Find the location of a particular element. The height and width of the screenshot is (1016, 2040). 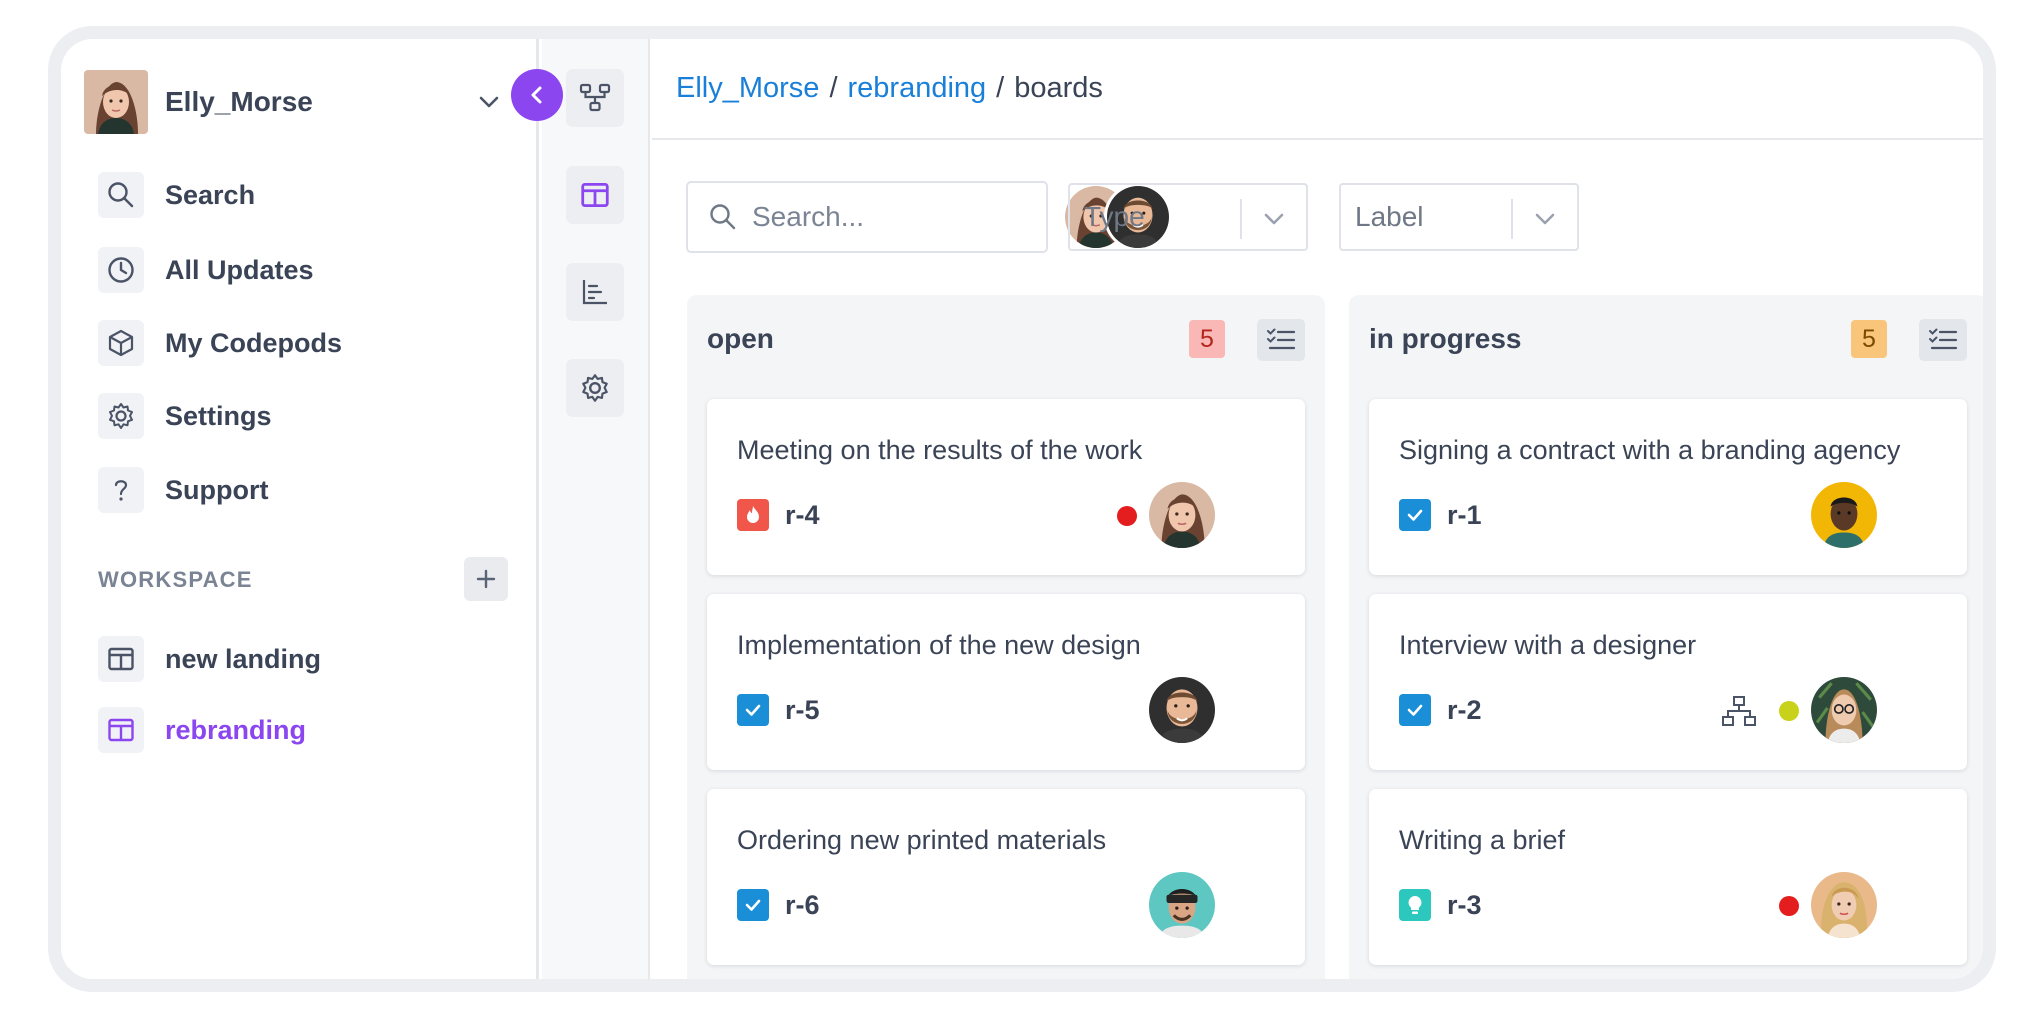

chevron-left-icon is located at coordinates (536, 95).